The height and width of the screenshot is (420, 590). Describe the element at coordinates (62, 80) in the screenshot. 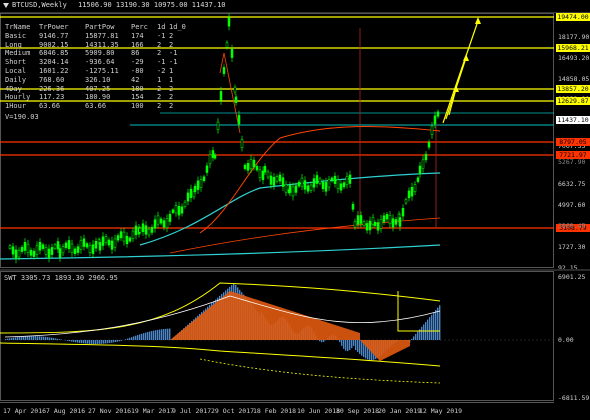

I see `table-cell: 768.60` at that location.